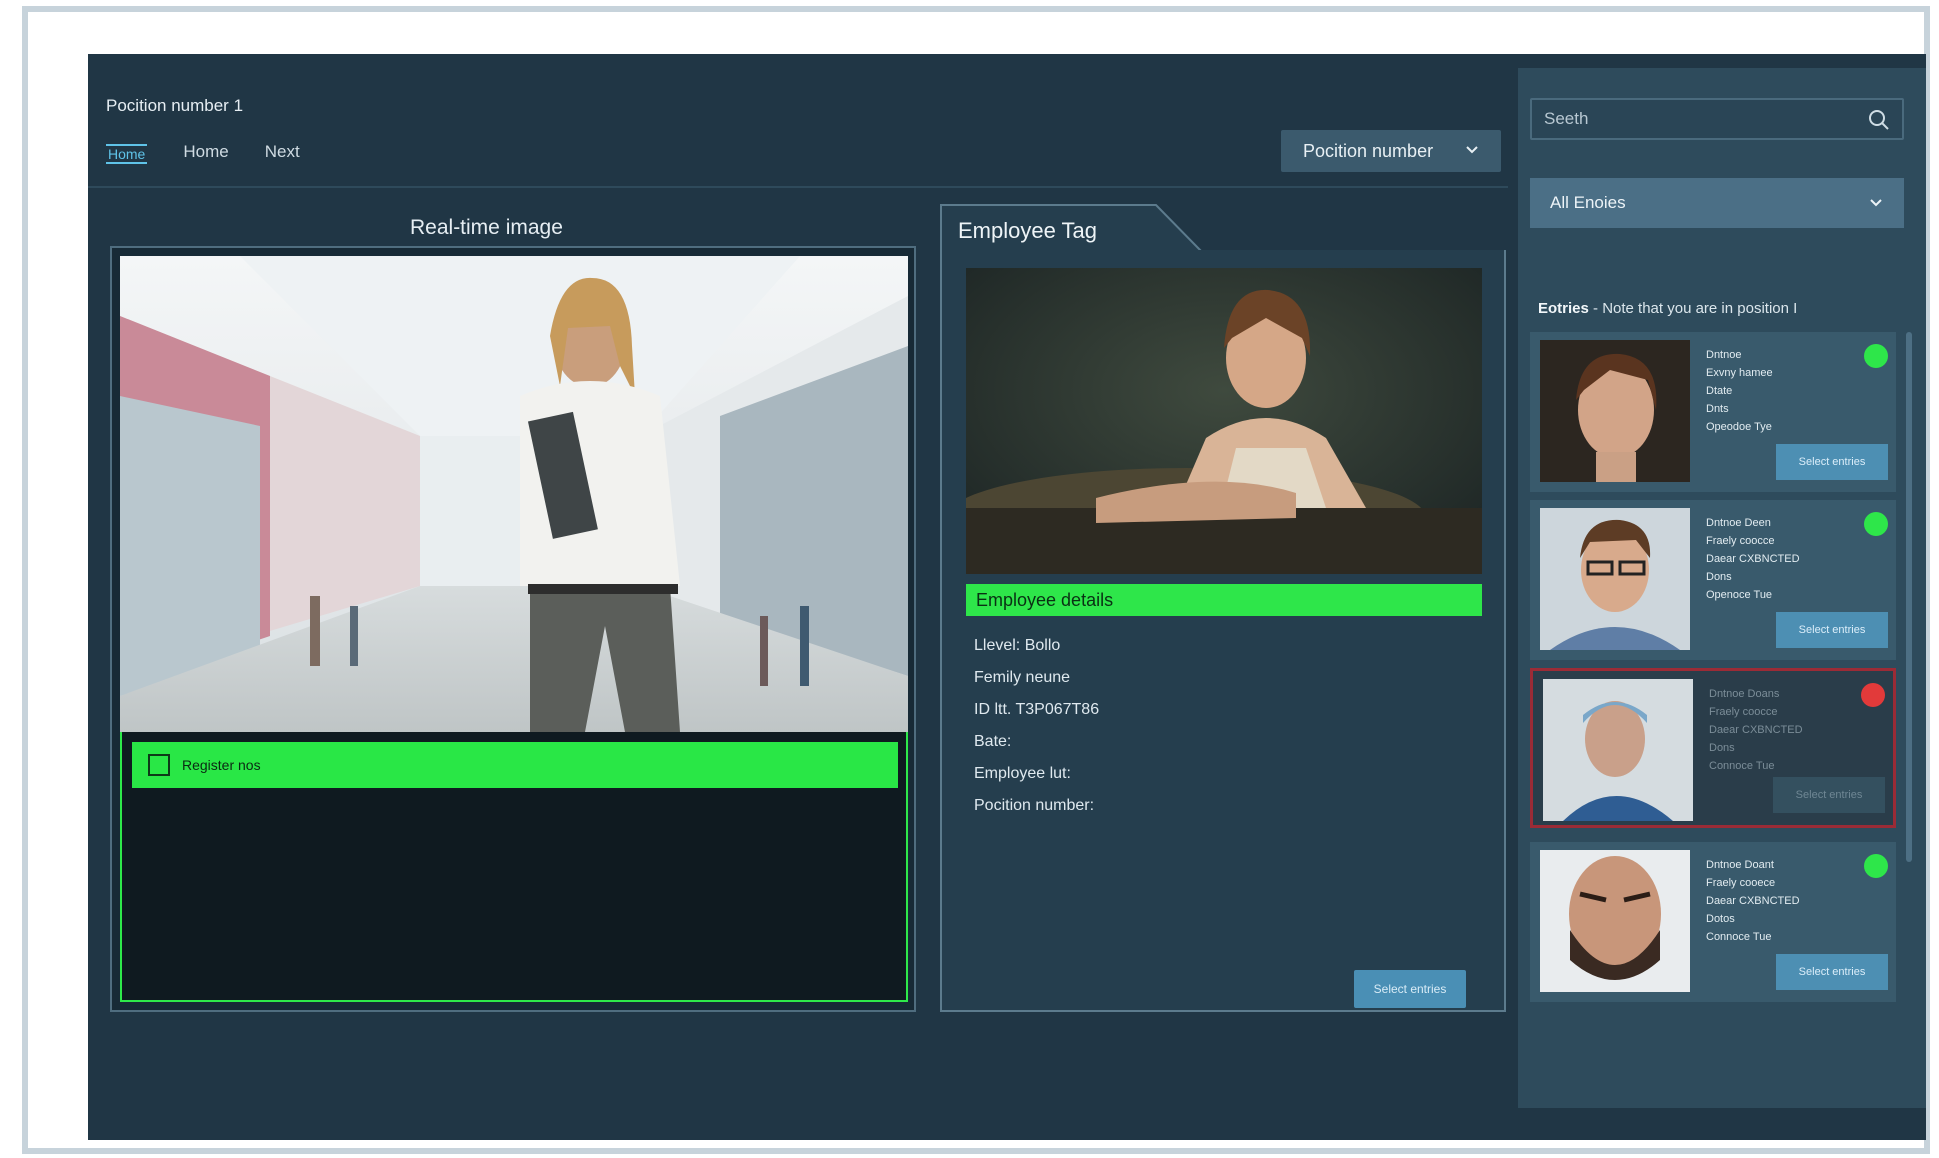 Image resolution: width=1939 pixels, height=1158 pixels. What do you see at coordinates (1224, 421) in the screenshot?
I see `employee-photo` at bounding box center [1224, 421].